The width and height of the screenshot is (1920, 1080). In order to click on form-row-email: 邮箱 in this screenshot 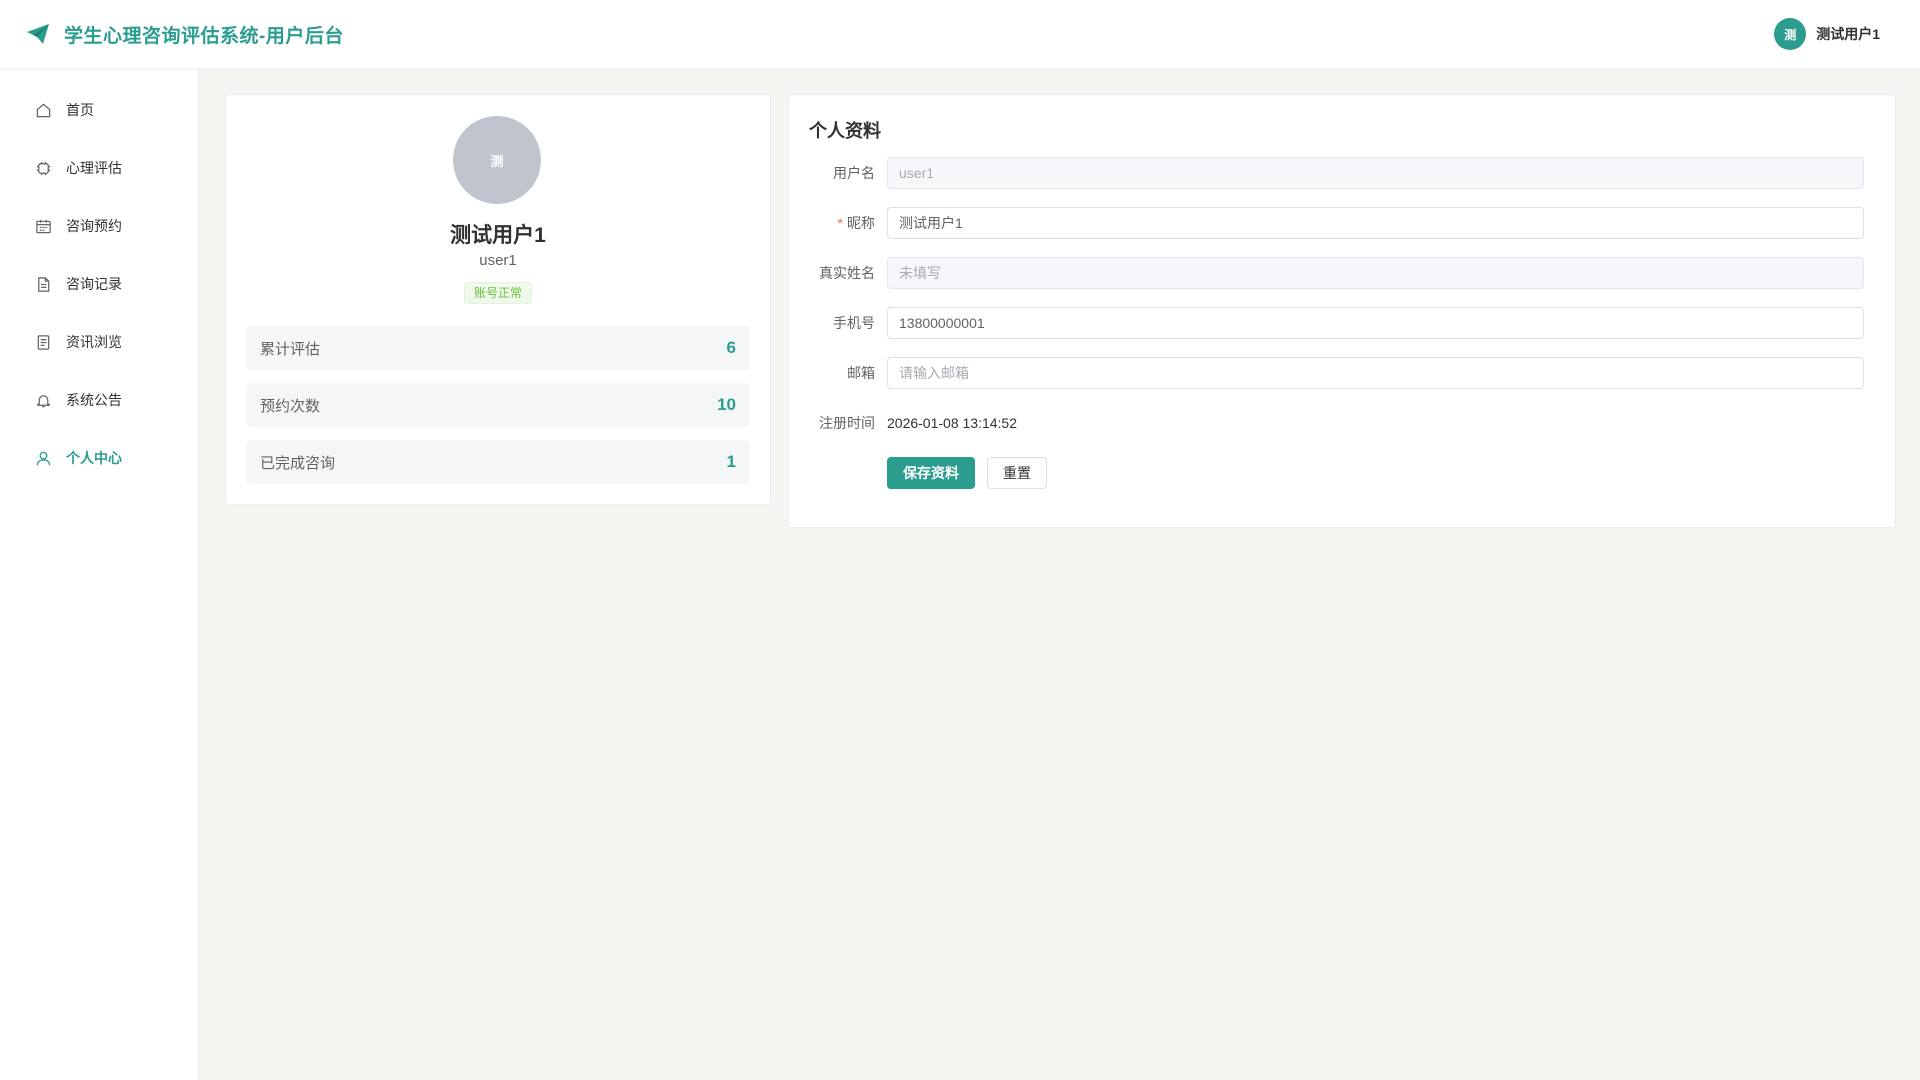, I will do `click(1342, 373)`.